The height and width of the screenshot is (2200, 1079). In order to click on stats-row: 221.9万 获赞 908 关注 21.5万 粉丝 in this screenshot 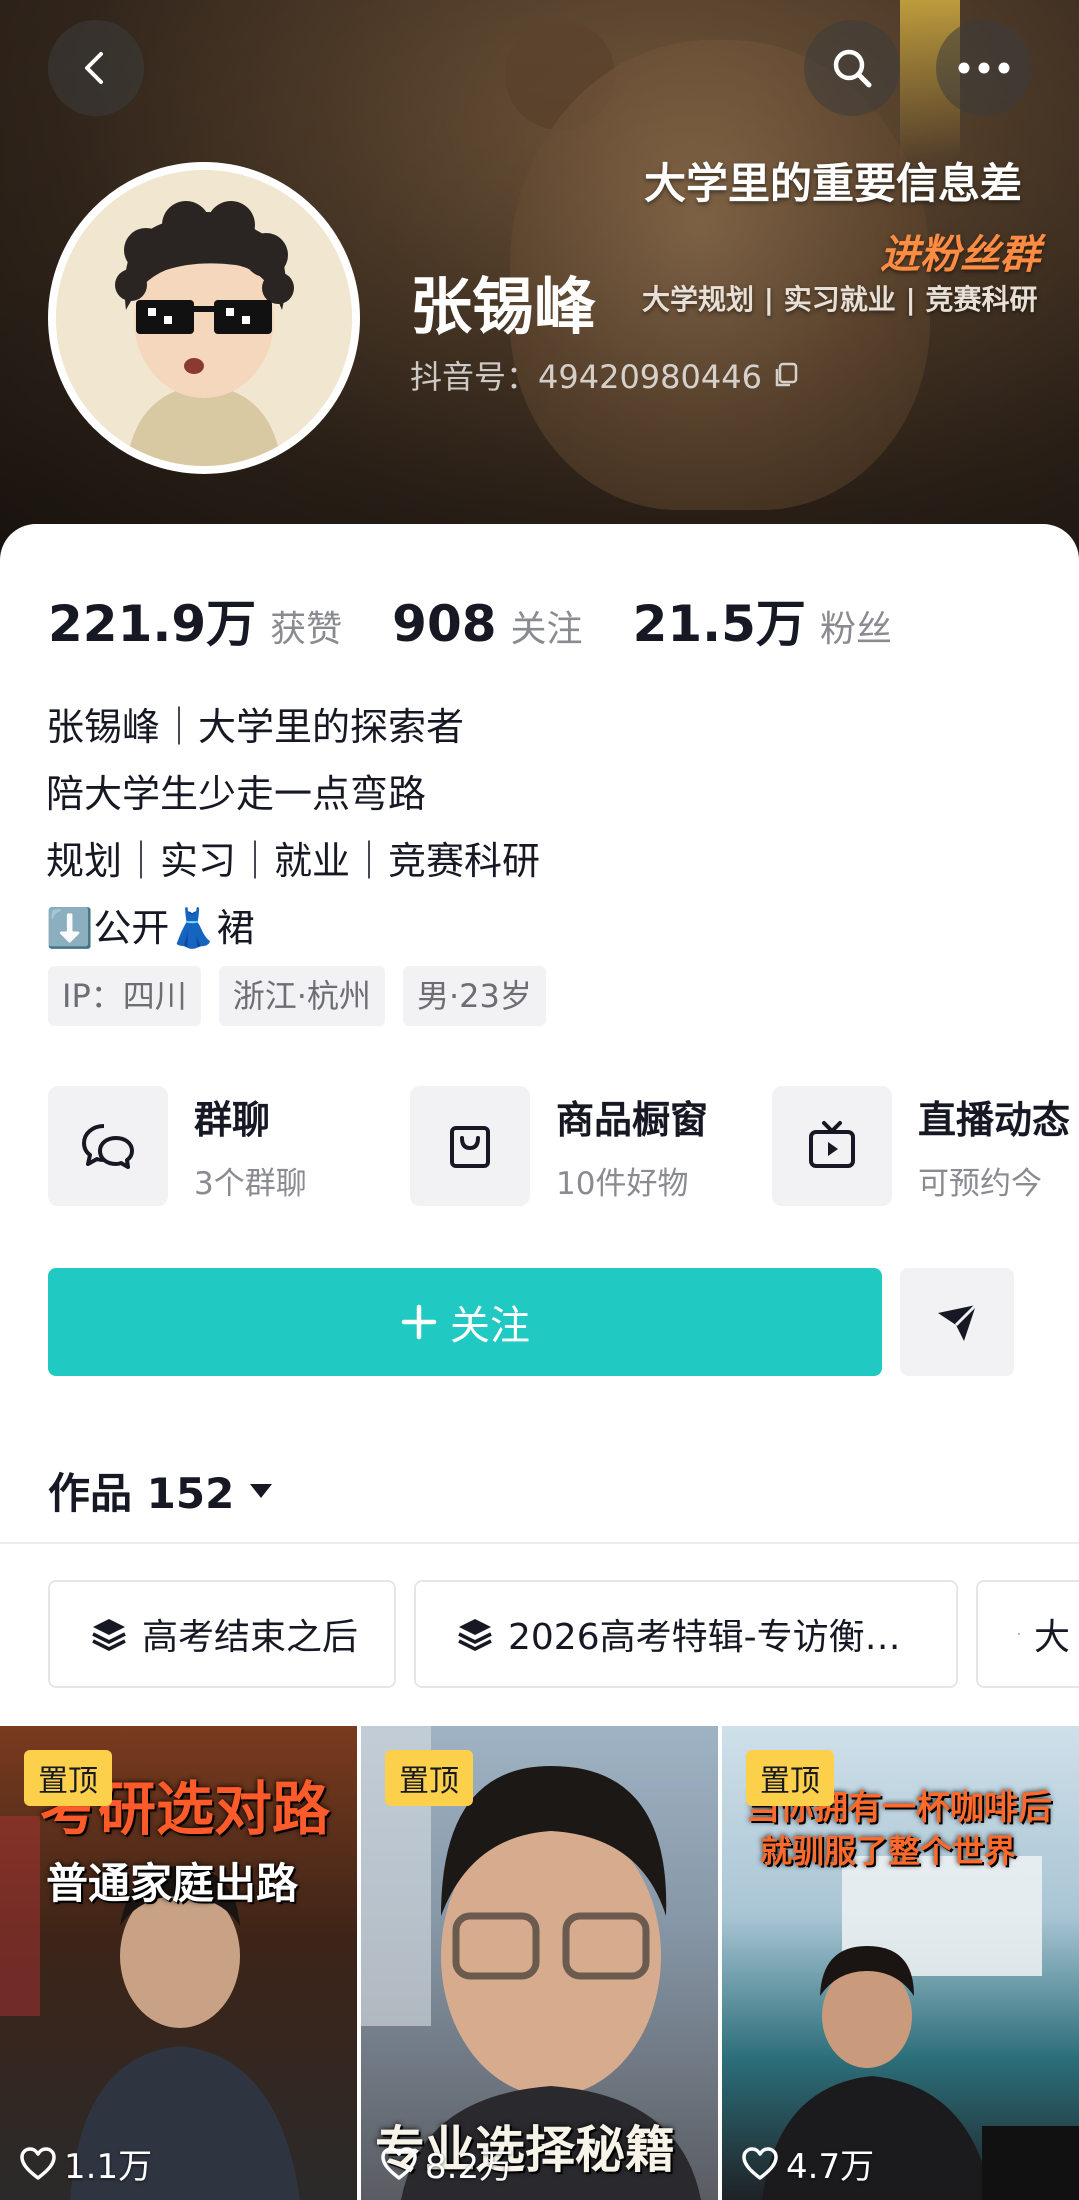, I will do `click(495, 620)`.